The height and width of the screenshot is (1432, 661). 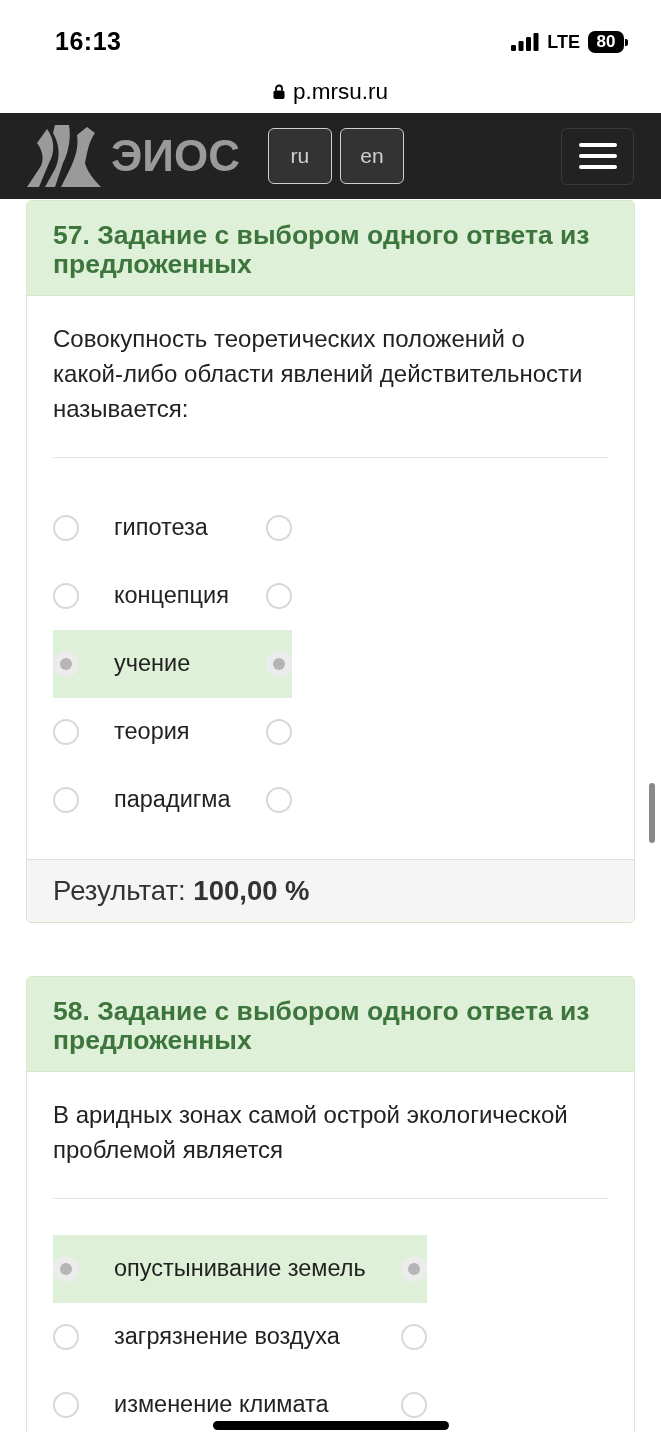 I want to click on menu-icon, so click(x=597, y=156).